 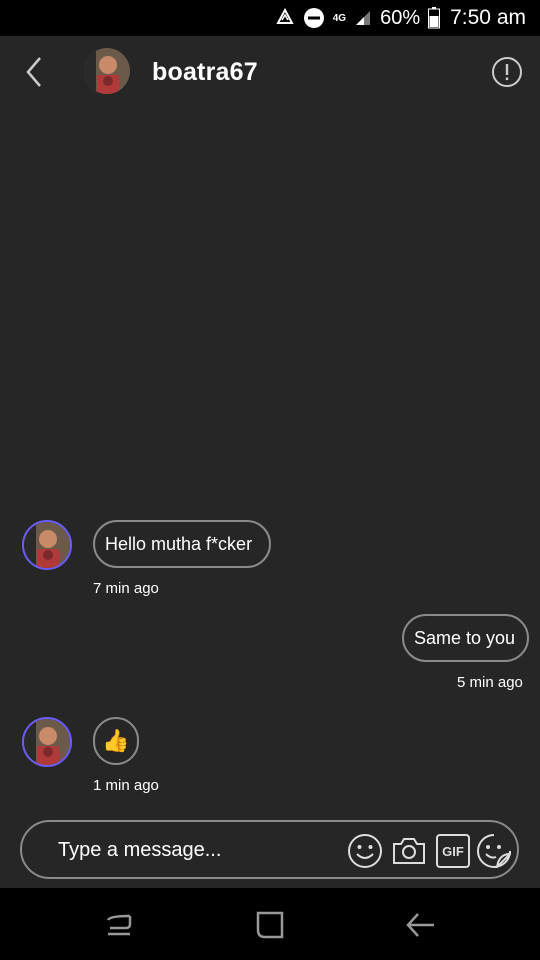 I want to click on home-button, so click(x=270, y=925).